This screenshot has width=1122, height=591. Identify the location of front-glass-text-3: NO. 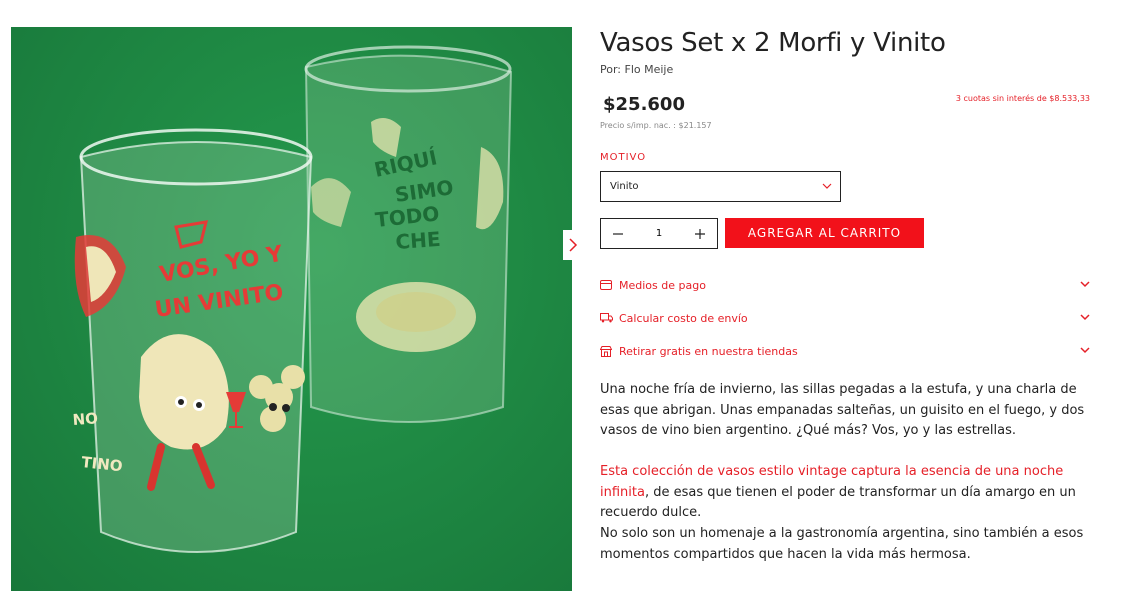
(85, 419).